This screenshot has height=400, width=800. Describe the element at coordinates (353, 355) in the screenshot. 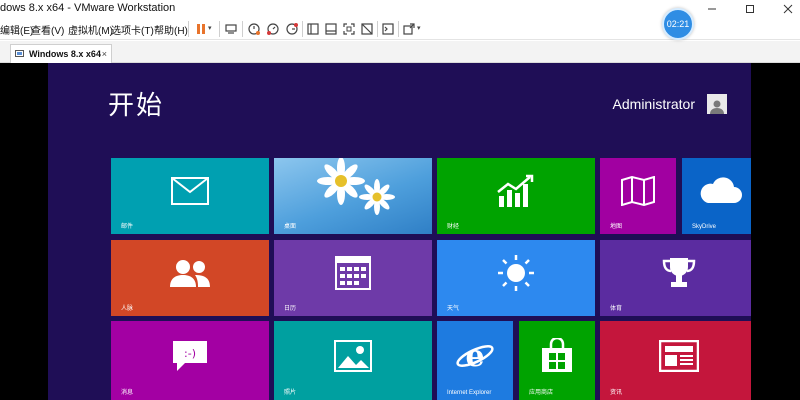

I see `photos-icon` at that location.